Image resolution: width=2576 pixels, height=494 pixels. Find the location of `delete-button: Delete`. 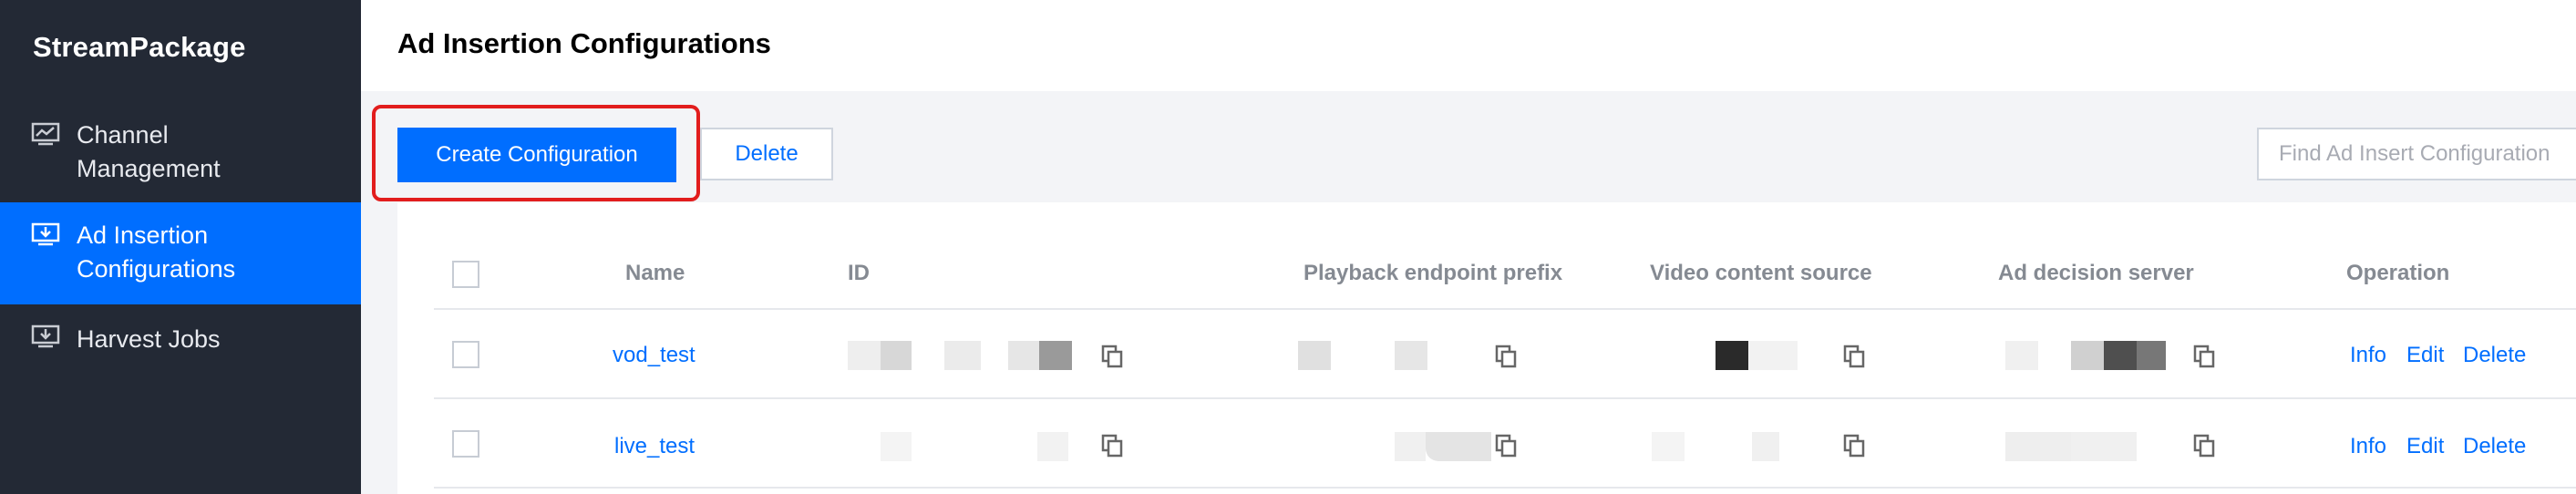

delete-button: Delete is located at coordinates (766, 154).